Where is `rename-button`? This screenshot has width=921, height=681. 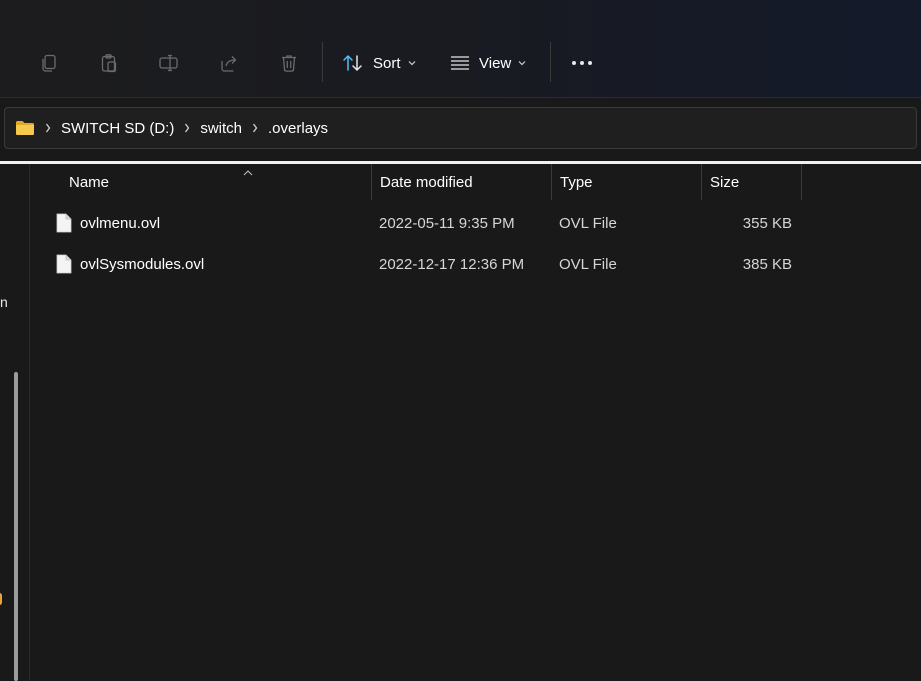
rename-button is located at coordinates (169, 63).